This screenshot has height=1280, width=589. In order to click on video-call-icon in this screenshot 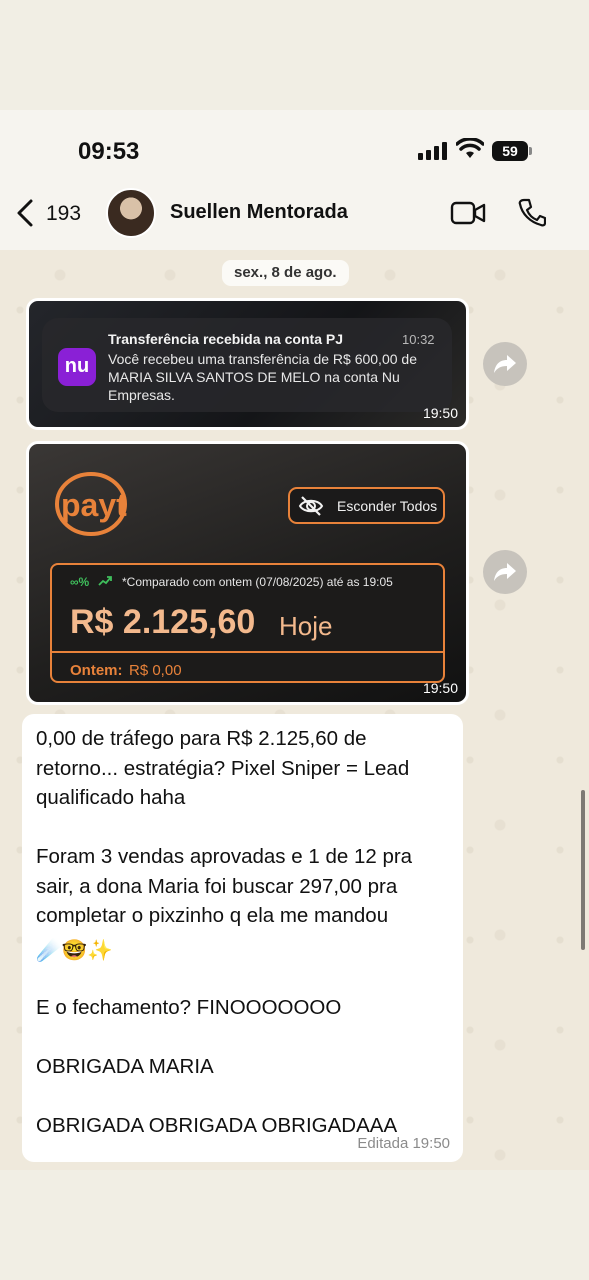, I will do `click(468, 213)`.